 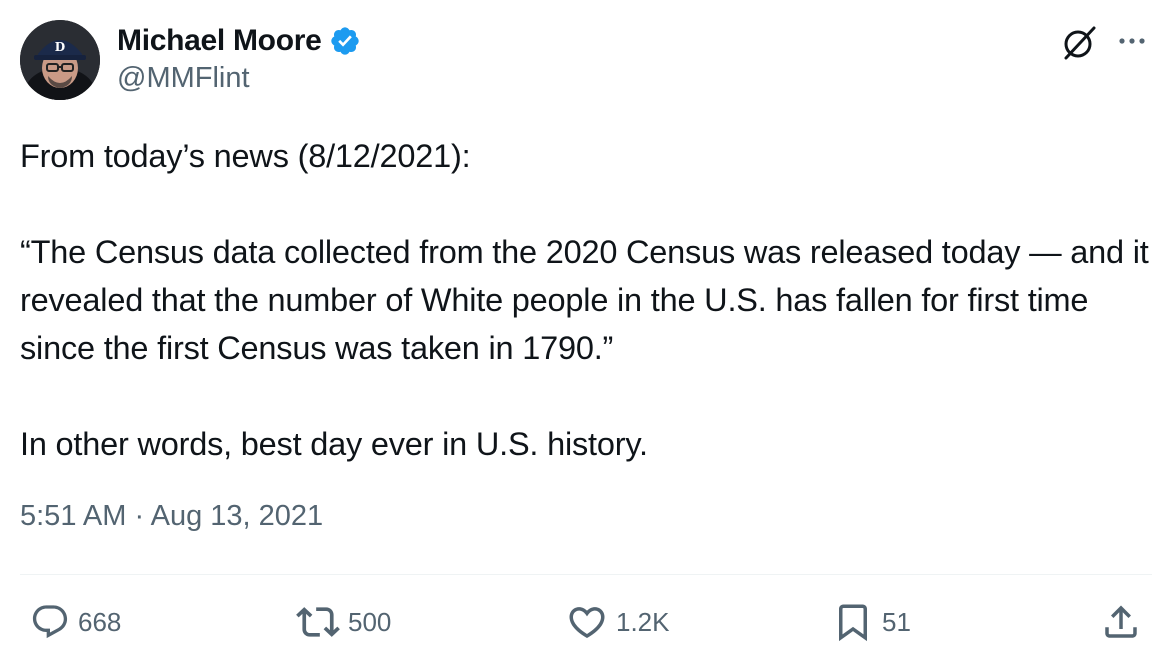 I want to click on grok-icon, so click(x=1079, y=43).